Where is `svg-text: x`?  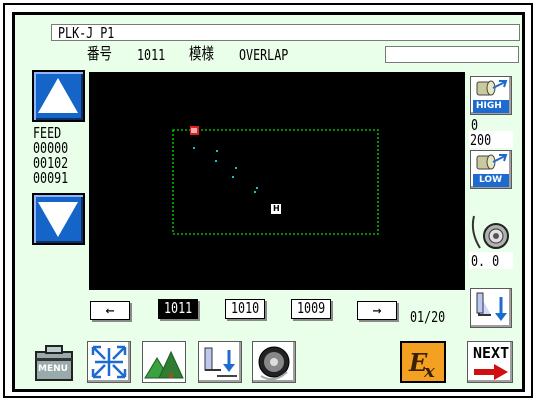
svg-text: x is located at coordinates (429, 371).